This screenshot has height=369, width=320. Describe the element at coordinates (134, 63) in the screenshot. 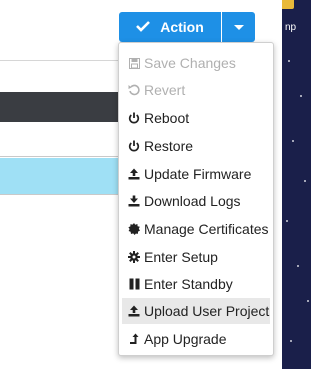

I see `save-icon` at that location.